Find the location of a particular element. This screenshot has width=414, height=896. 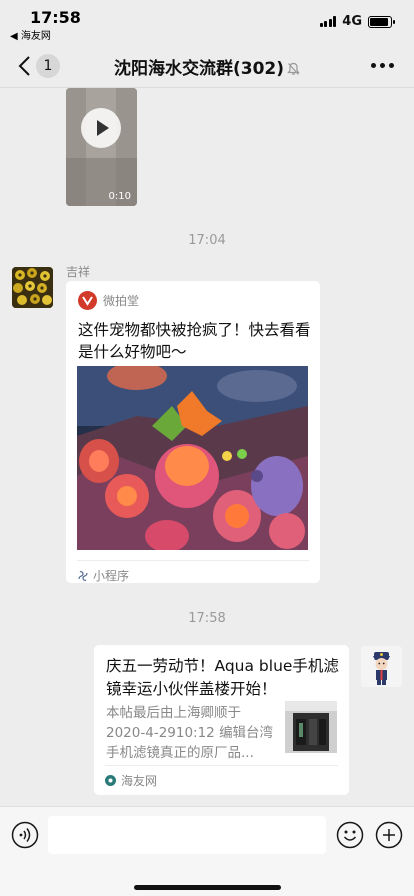

card-title: 这件宠物都快被抢疯了！快去看看是什么好物吧～ is located at coordinates (194, 341).